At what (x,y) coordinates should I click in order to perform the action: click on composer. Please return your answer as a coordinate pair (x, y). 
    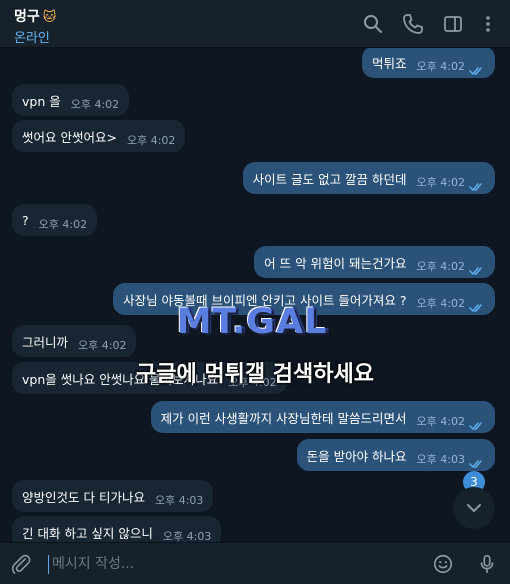
    Looking at the image, I should click on (255, 563).